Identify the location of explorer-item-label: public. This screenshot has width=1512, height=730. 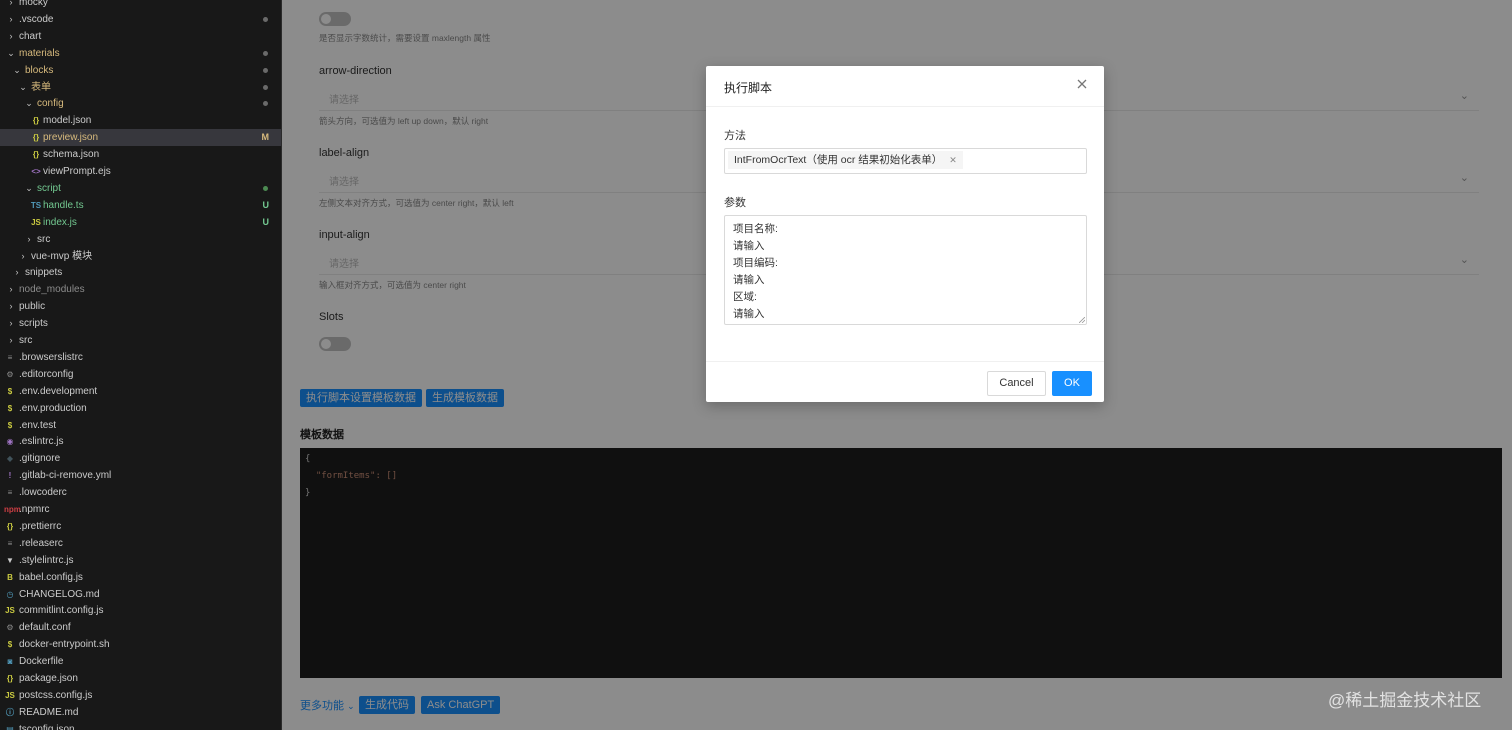
(32, 307).